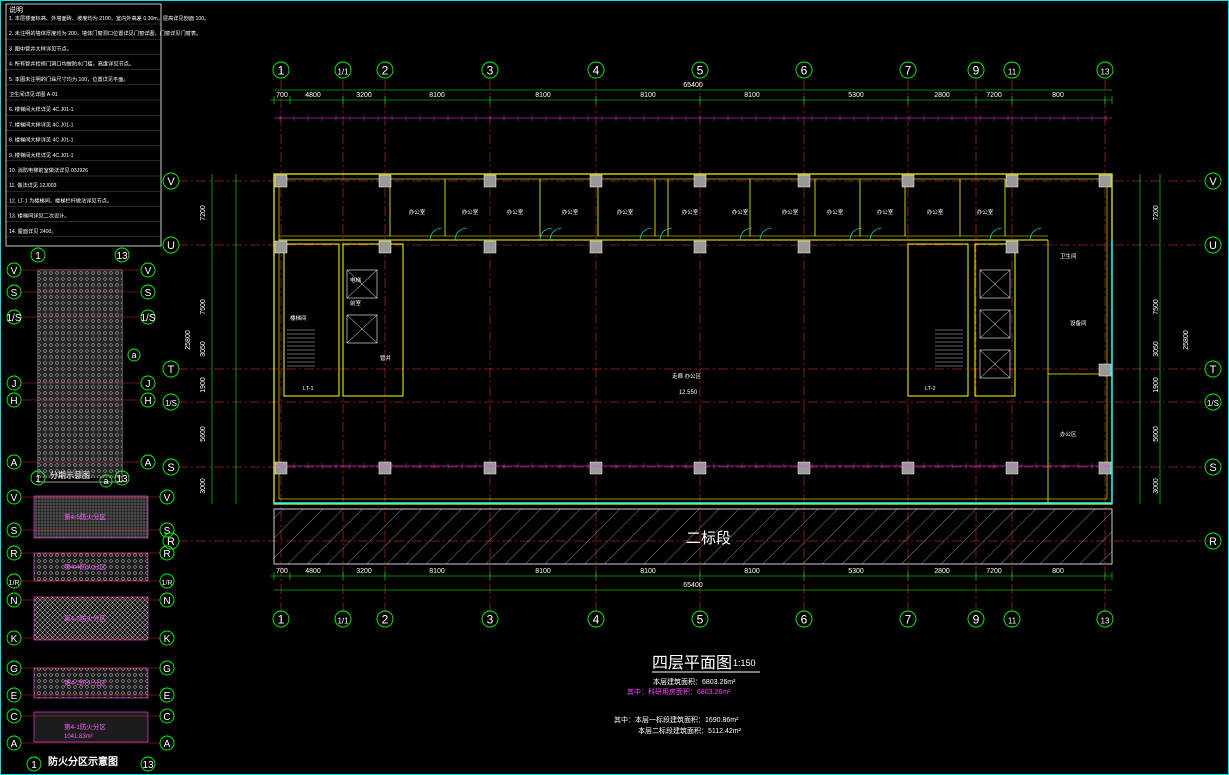 This screenshot has width=1229, height=775. I want to click on fire-zone-title: 防火分区示意图, so click(83, 761).